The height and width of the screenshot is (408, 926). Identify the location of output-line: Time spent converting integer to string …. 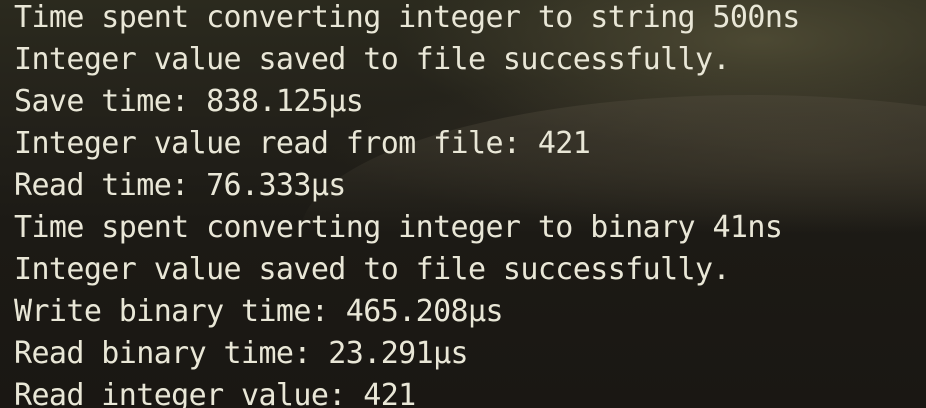
(407, 17).